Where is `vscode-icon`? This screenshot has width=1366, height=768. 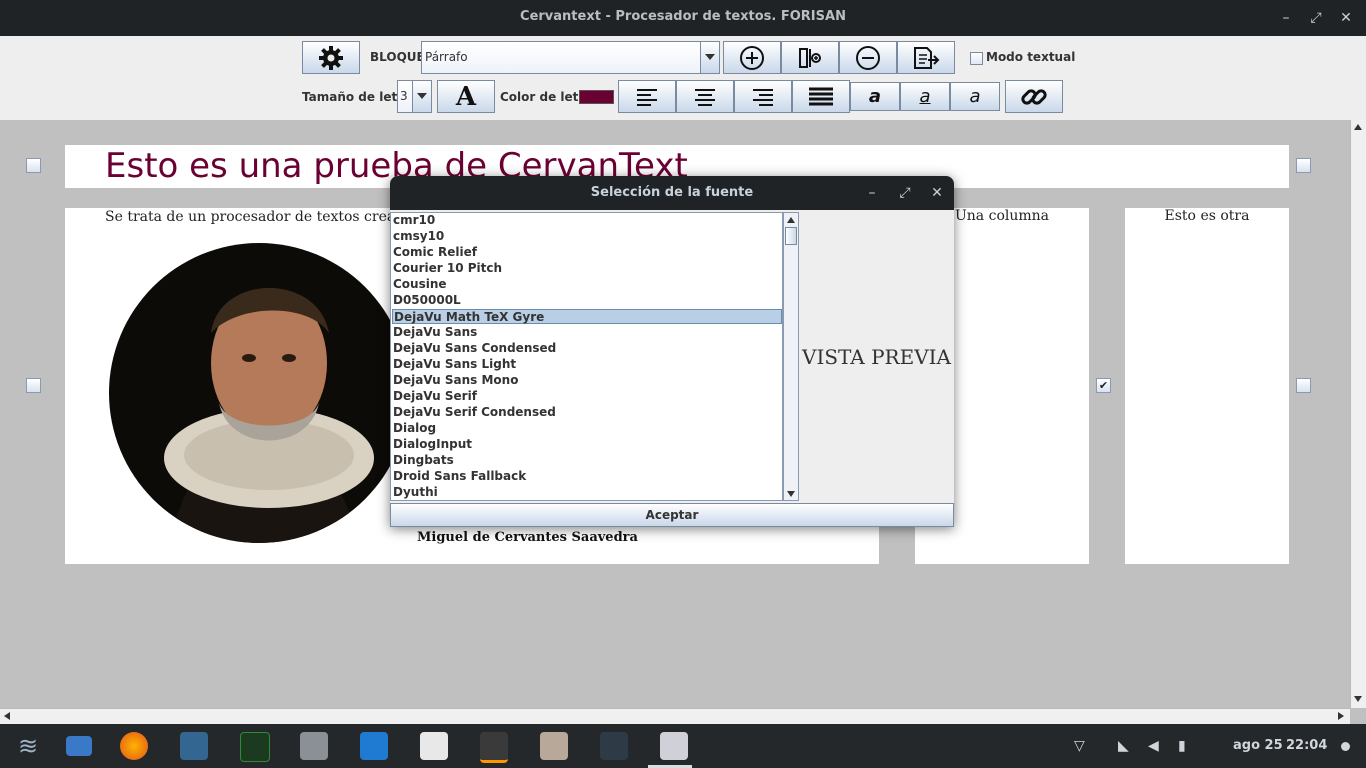 vscode-icon is located at coordinates (374, 746).